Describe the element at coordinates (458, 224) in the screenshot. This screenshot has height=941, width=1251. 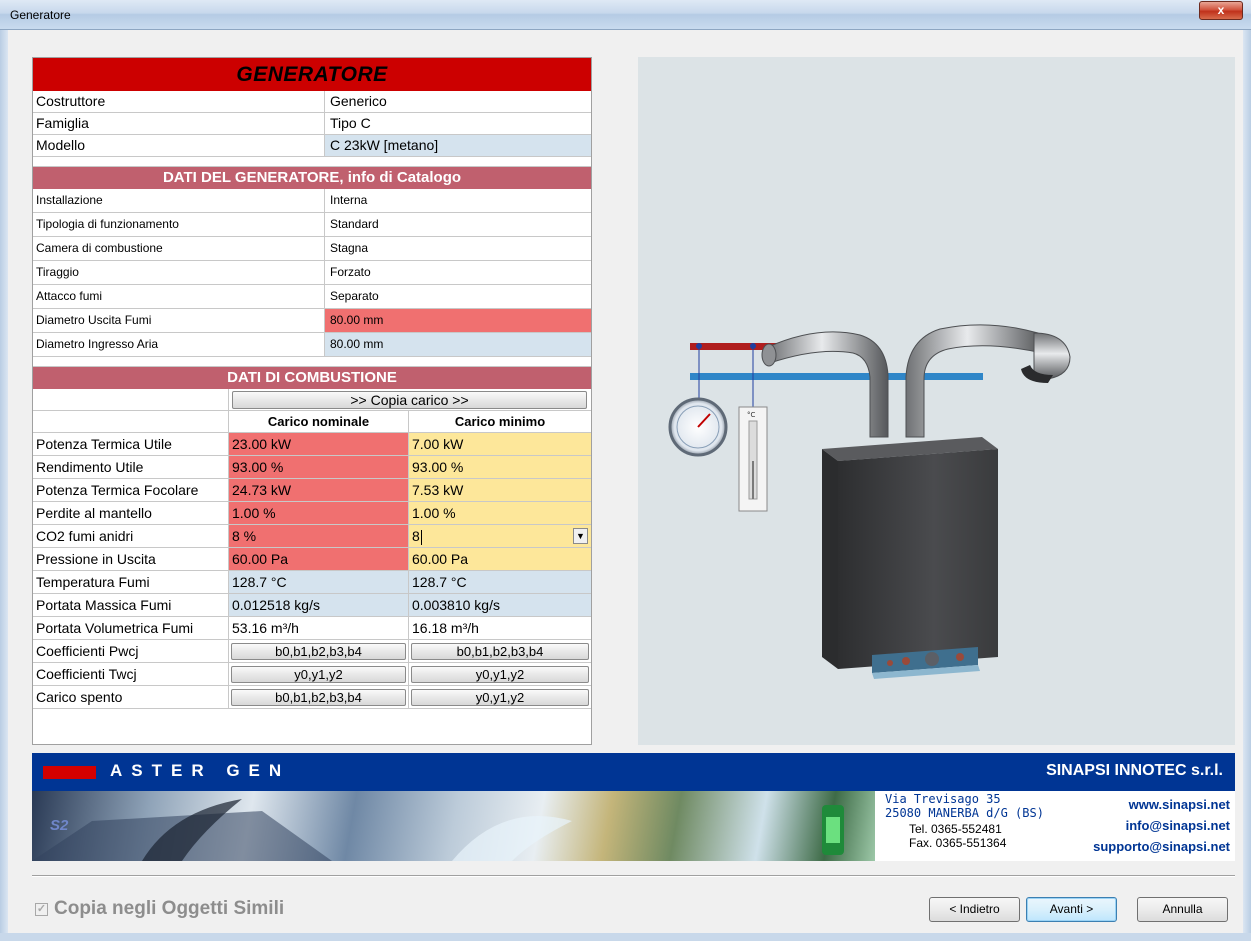
I see `tipologia-value: Standard` at that location.